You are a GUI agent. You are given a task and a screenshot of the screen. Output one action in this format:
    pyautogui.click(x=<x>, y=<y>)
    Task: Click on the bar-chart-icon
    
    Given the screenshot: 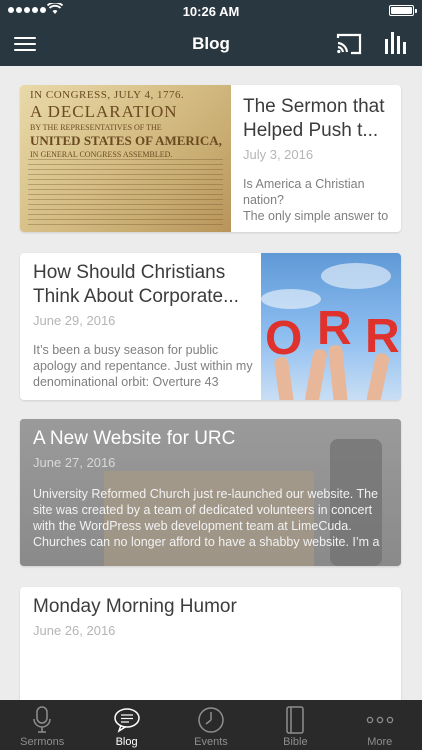 What is the action you would take?
    pyautogui.click(x=395, y=43)
    